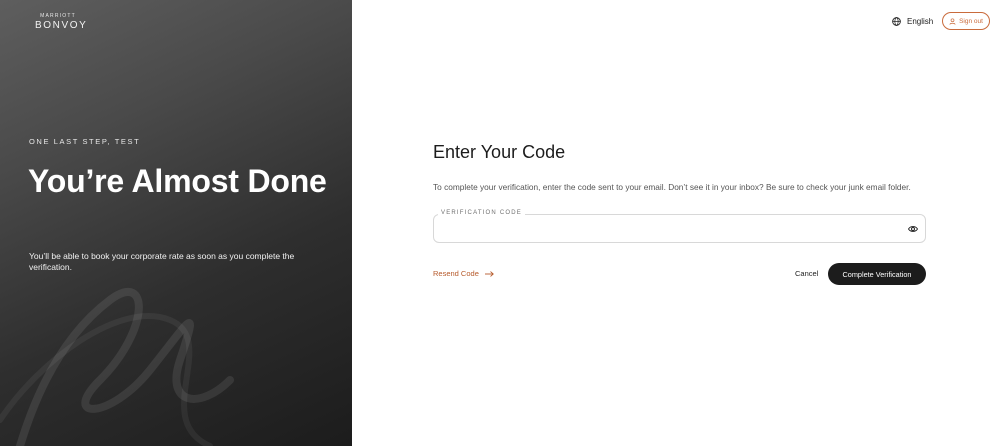  I want to click on resend-code-label: Resend Code, so click(456, 273).